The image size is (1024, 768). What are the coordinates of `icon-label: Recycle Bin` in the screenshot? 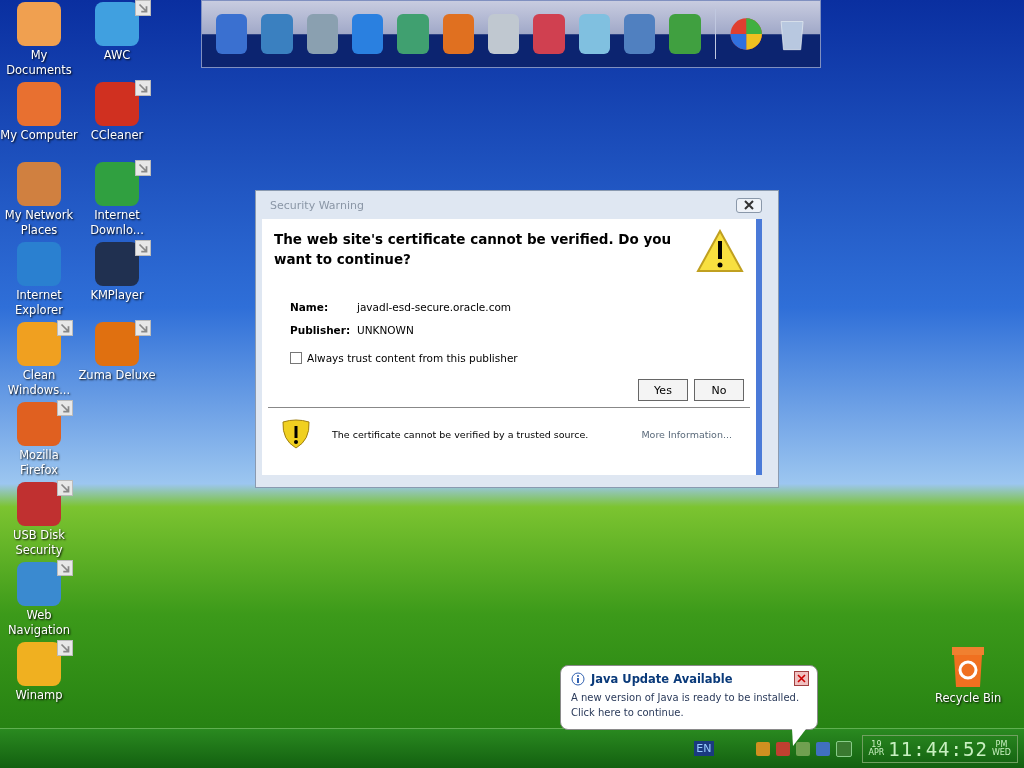 It's located at (968, 698).